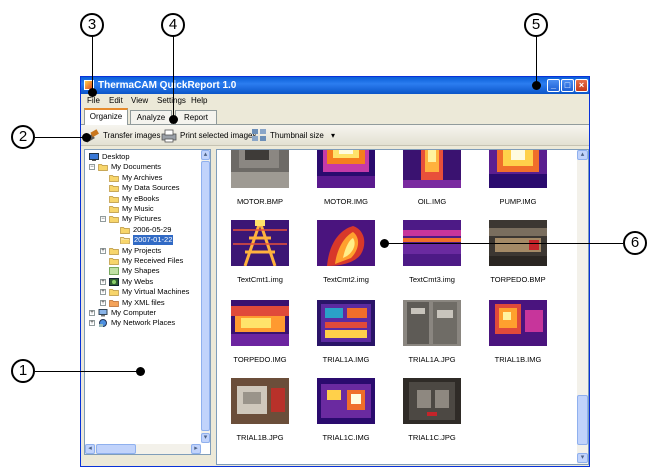  I want to click on thumbnail-item: TextCmt3.img, so click(431, 257).